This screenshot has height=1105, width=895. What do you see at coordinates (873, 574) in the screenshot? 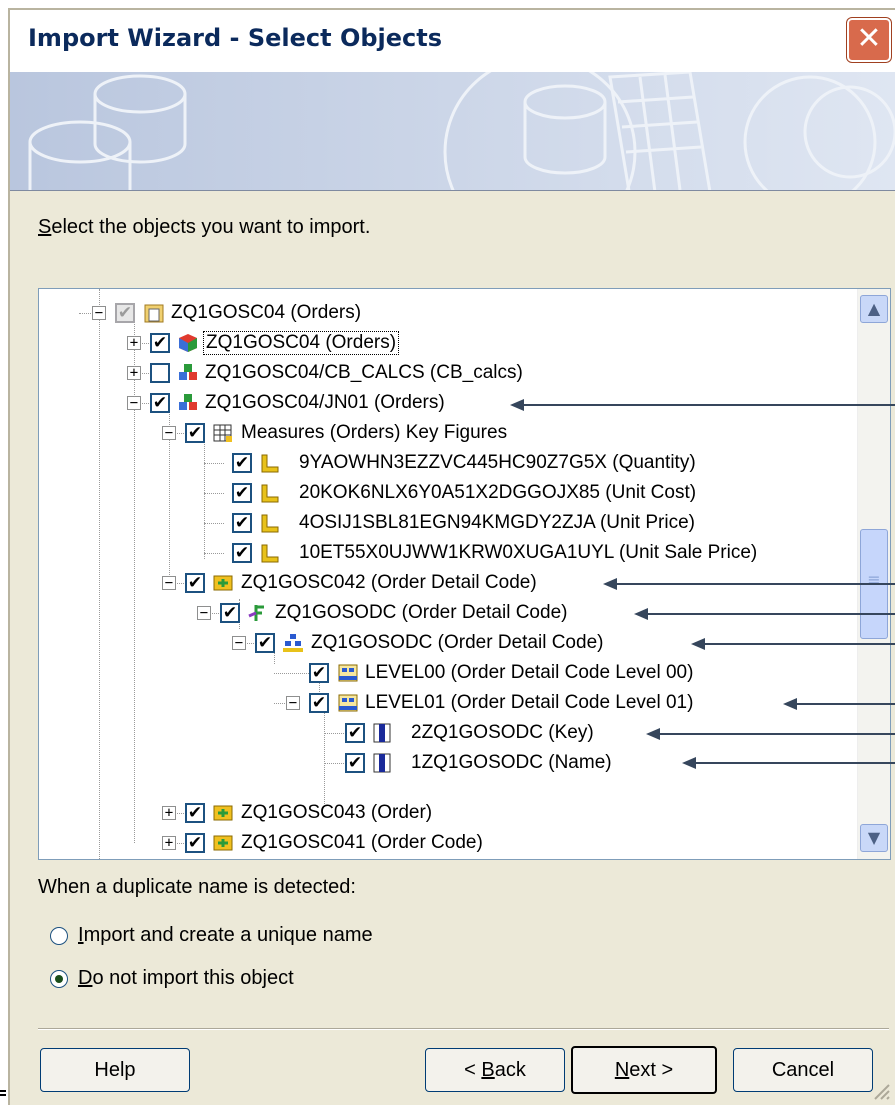
I see `tree-scrollbar: ▲ ≡ ▼` at bounding box center [873, 574].